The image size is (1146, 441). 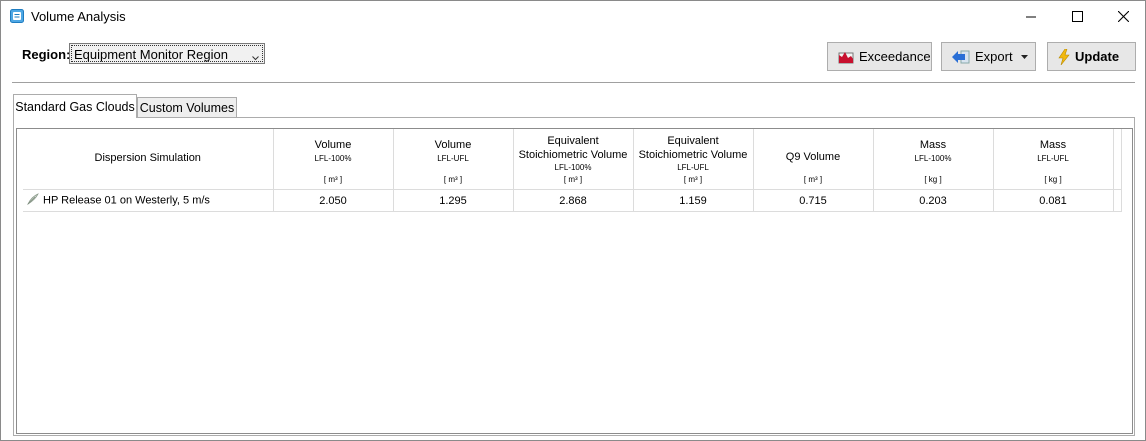 I want to click on export-button: Export, so click(x=988, y=56).